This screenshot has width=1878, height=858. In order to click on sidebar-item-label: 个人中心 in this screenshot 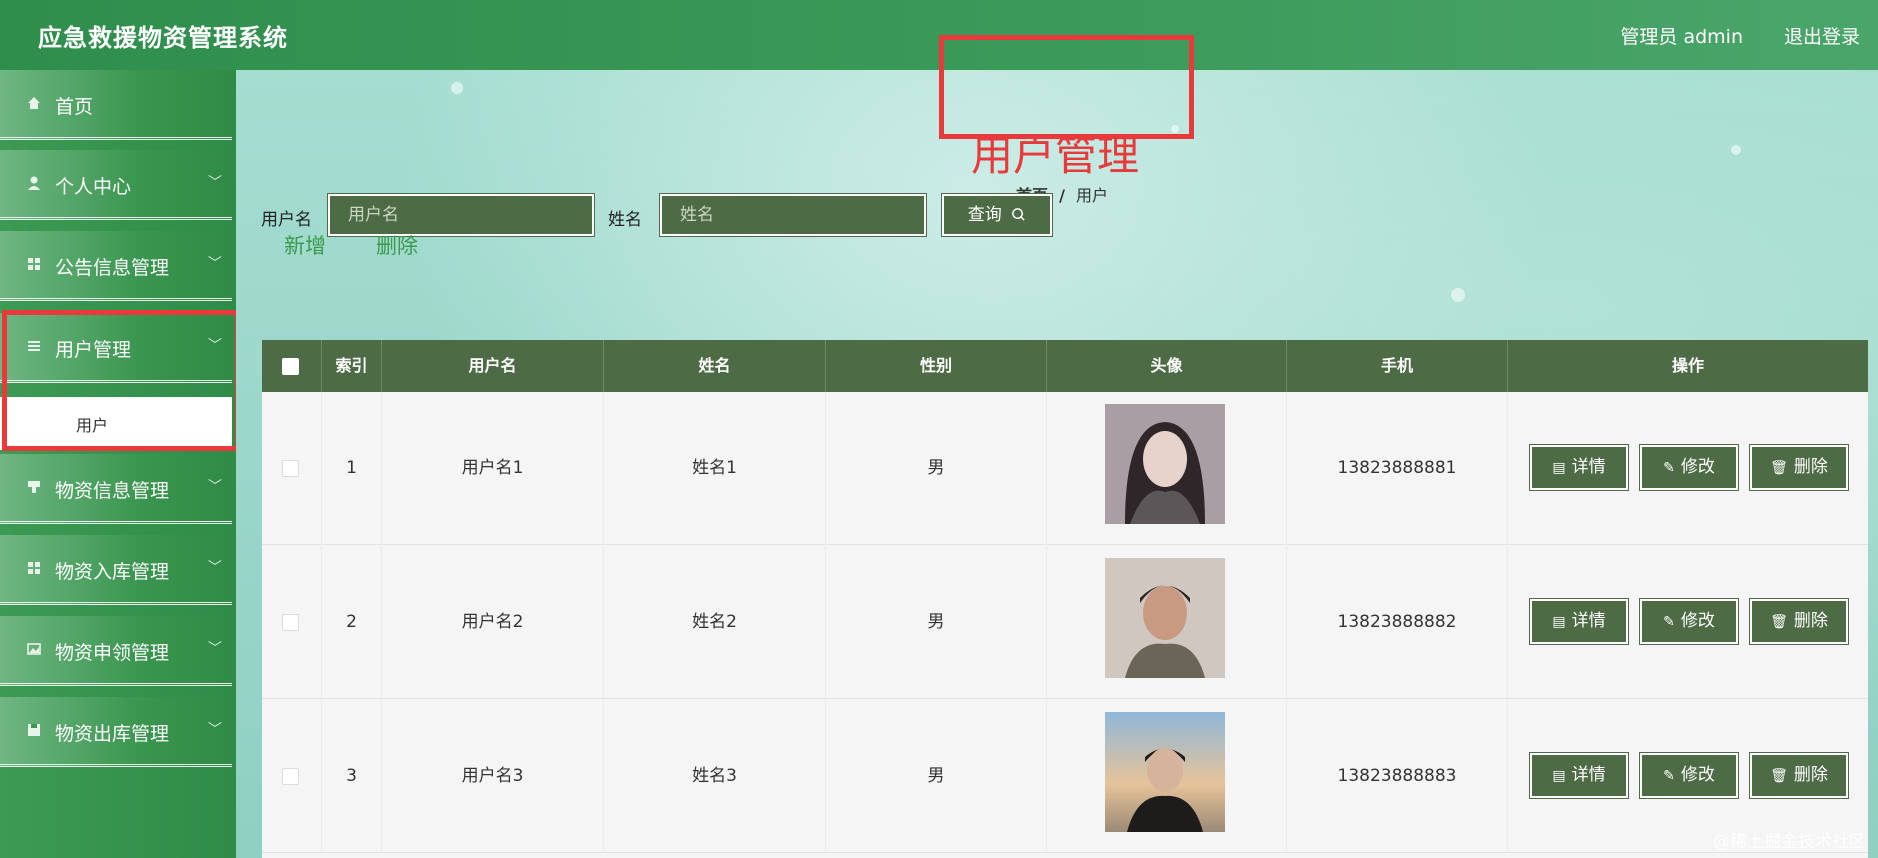, I will do `click(93, 187)`.